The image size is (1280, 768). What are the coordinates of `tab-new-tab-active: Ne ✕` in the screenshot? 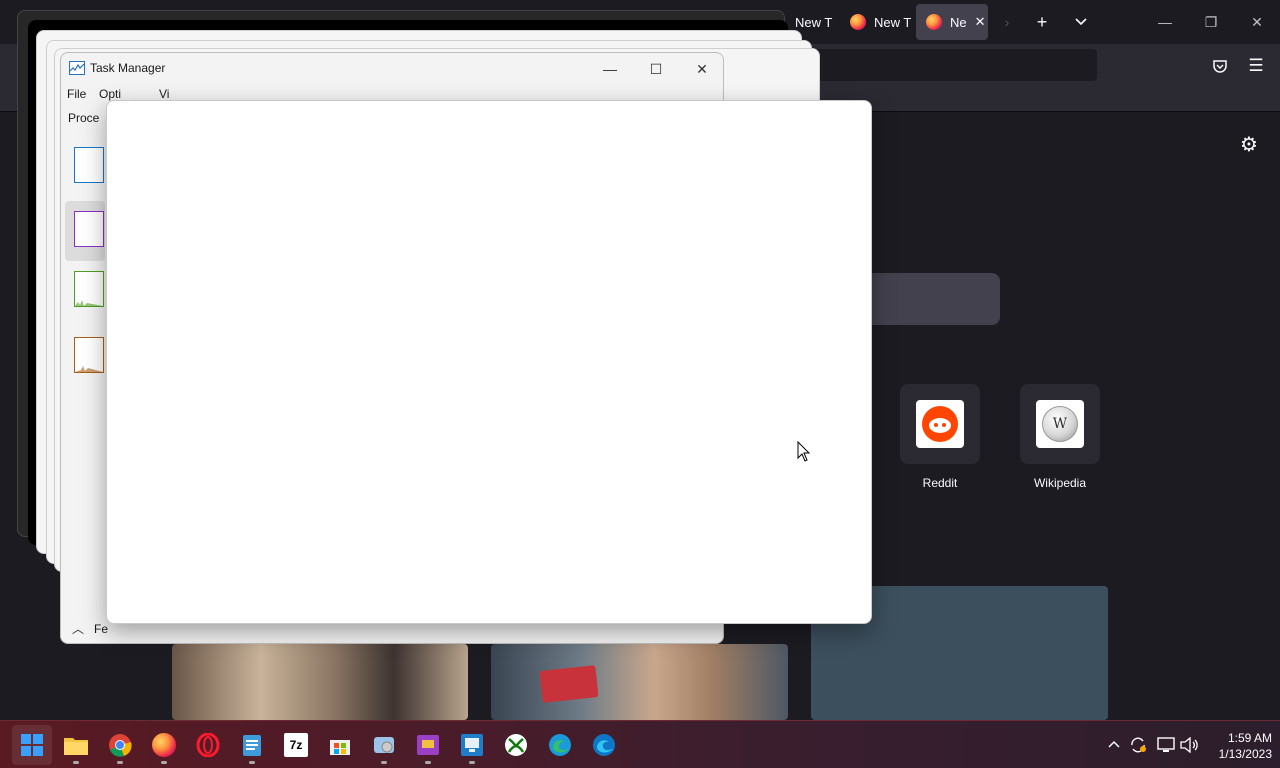 It's located at (952, 22).